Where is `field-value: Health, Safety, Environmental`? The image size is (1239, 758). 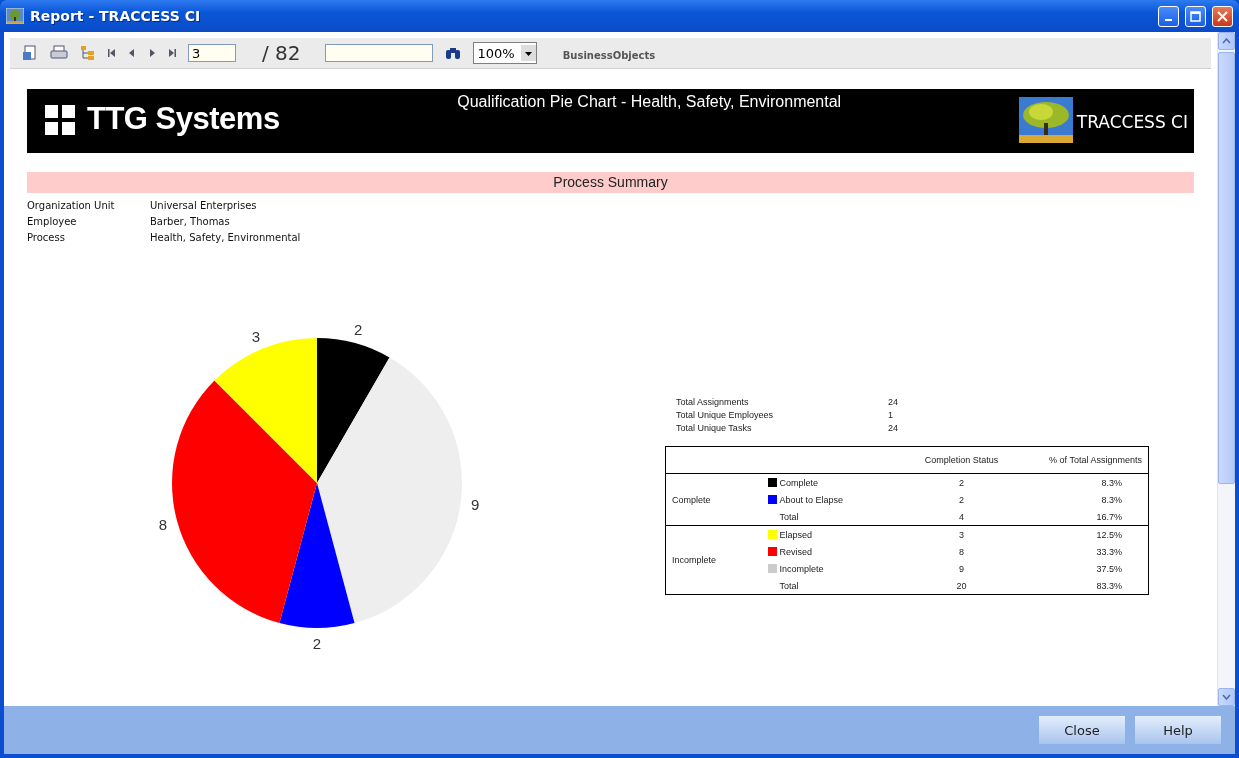
field-value: Health, Safety, Environmental is located at coordinates (226, 237).